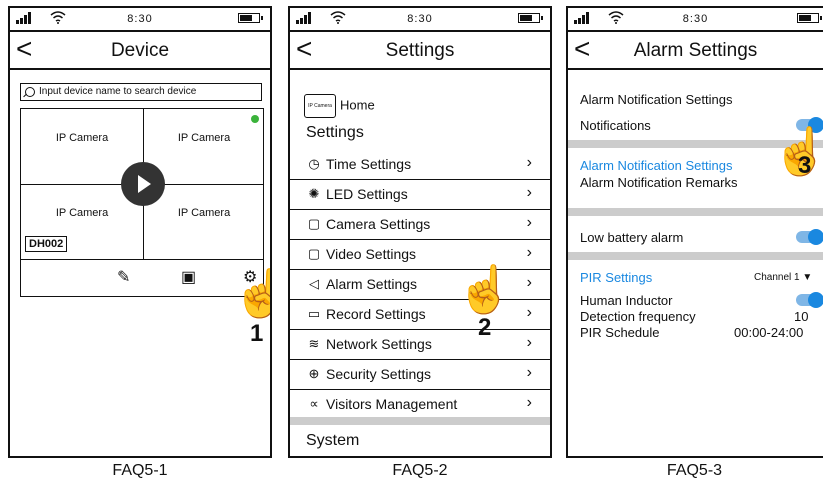  Describe the element at coordinates (801, 316) in the screenshot. I see `detection-frequency-value: 10` at that location.